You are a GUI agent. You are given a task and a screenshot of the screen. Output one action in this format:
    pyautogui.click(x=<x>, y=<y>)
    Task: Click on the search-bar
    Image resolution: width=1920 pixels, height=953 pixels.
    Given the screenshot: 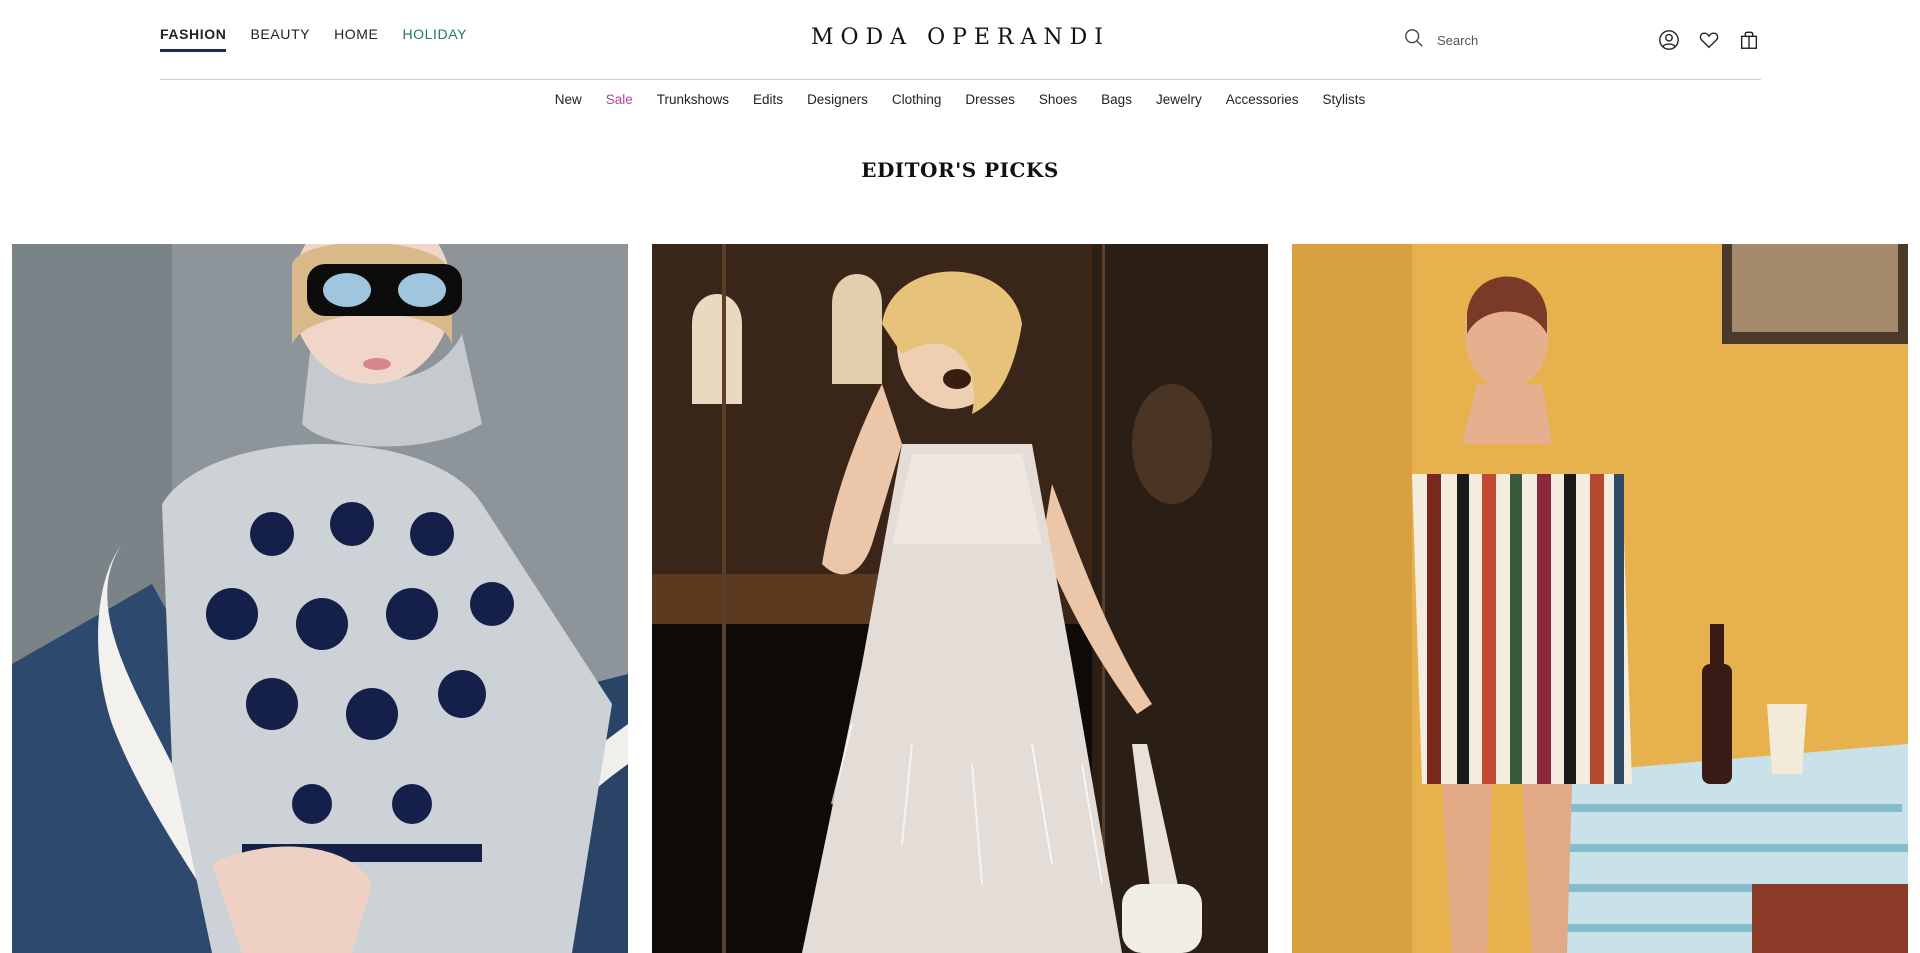 What is the action you would take?
    pyautogui.click(x=1508, y=40)
    